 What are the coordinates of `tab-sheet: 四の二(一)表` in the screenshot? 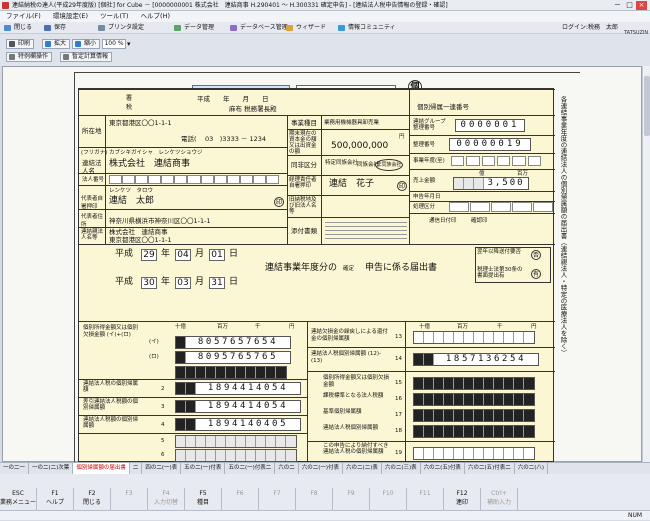 It's located at (162, 468).